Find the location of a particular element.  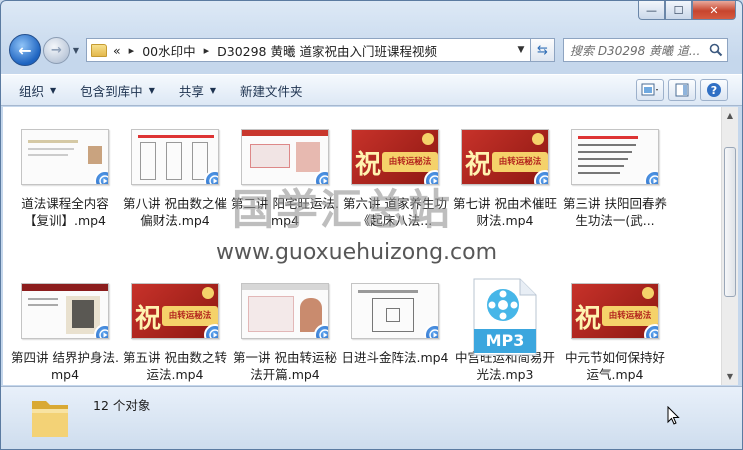

address-bar: « ▸ 00水印中 ▸ D30298 黄曦 道家祝由入门班课程视频 ▼ is located at coordinates (308, 50).